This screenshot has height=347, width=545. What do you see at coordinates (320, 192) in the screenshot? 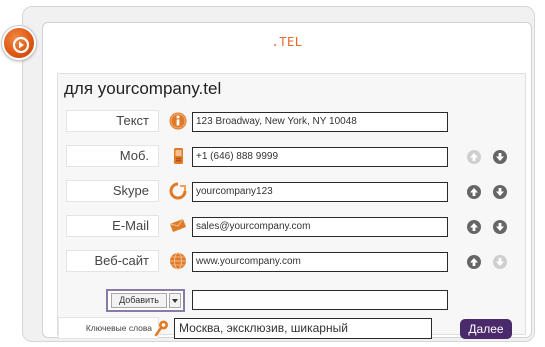
I see `skype-field: yourcompany123` at bounding box center [320, 192].